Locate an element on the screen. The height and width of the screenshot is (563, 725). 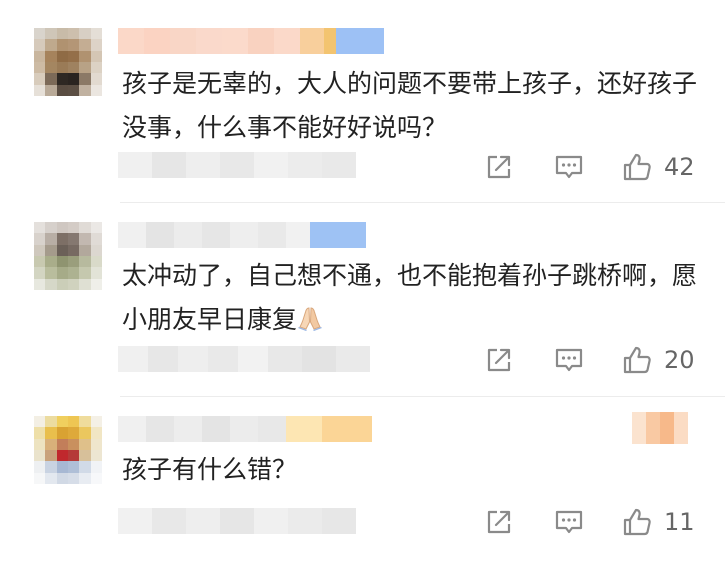
comment-actions: 20 is located at coordinates (593, 363).